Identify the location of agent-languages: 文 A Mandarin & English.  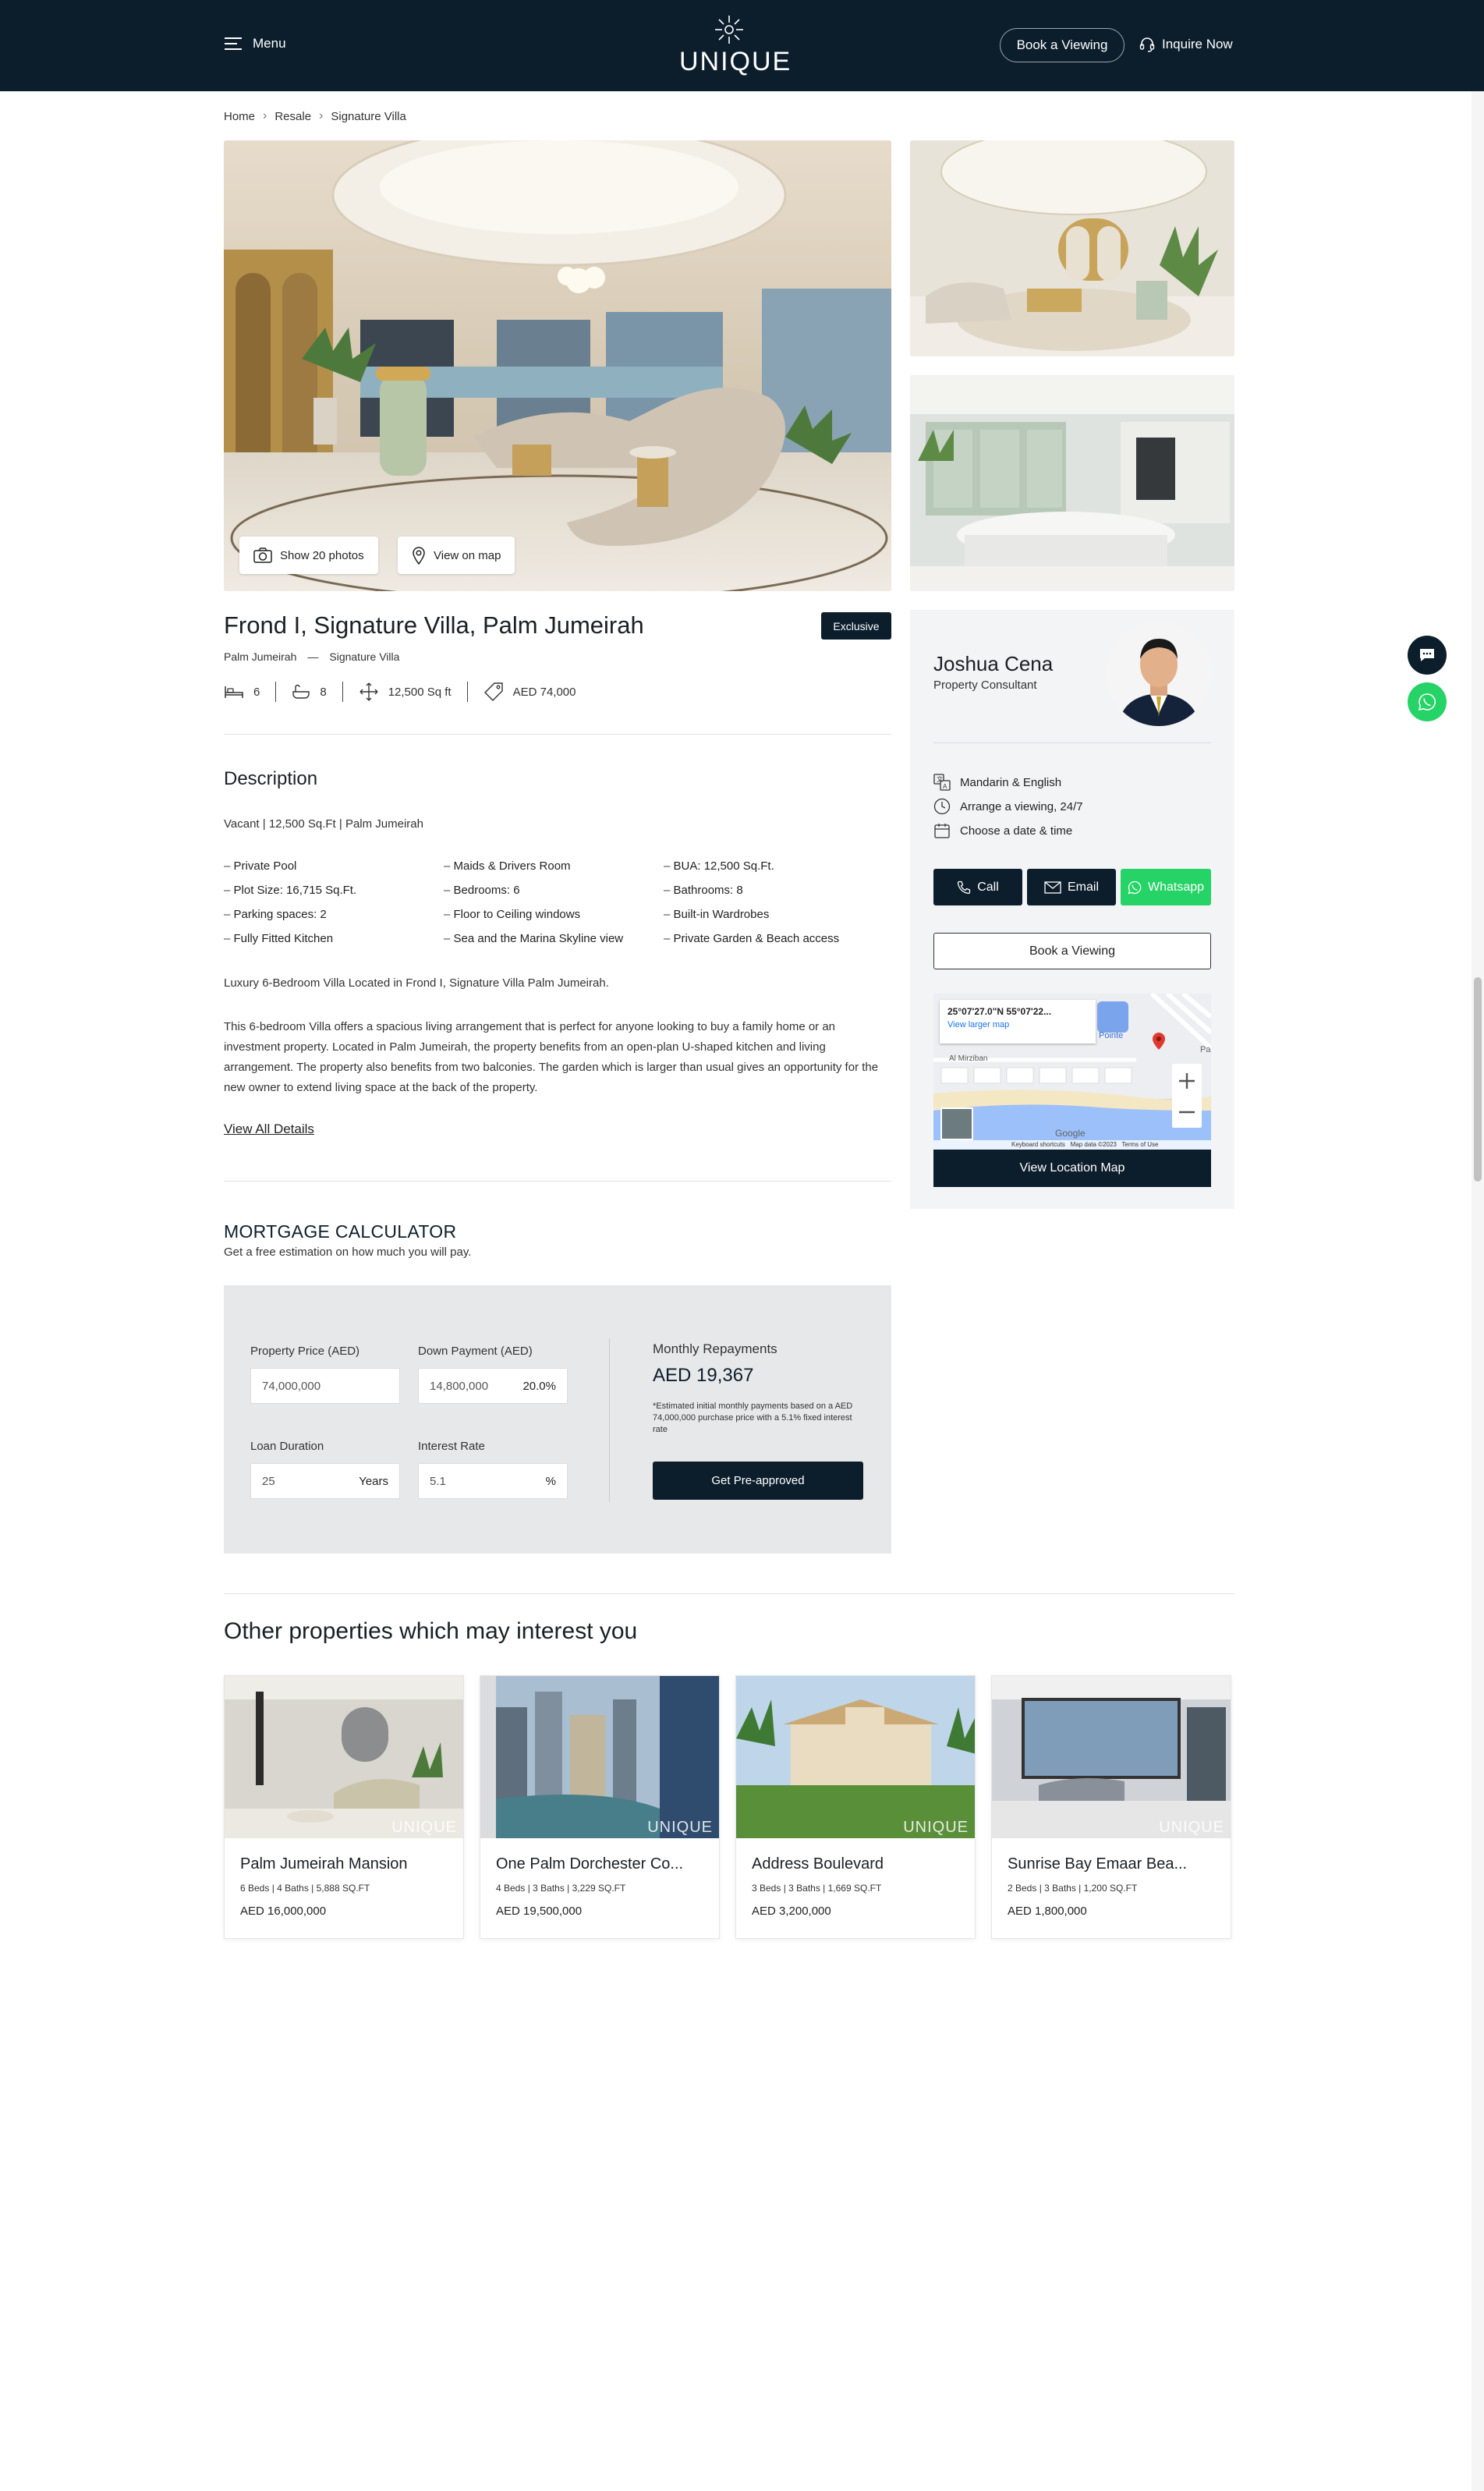
(997, 782).